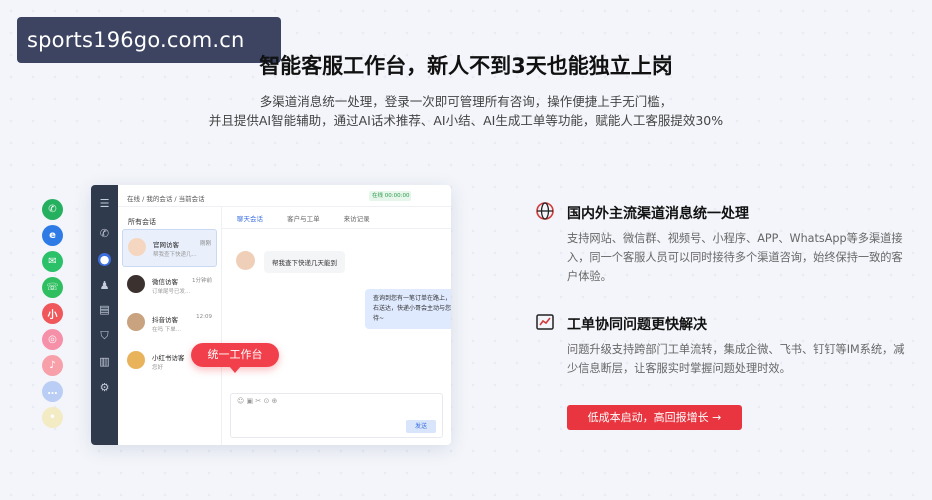  What do you see at coordinates (204, 317) in the screenshot?
I see `conversation-time: 12:09` at bounding box center [204, 317].